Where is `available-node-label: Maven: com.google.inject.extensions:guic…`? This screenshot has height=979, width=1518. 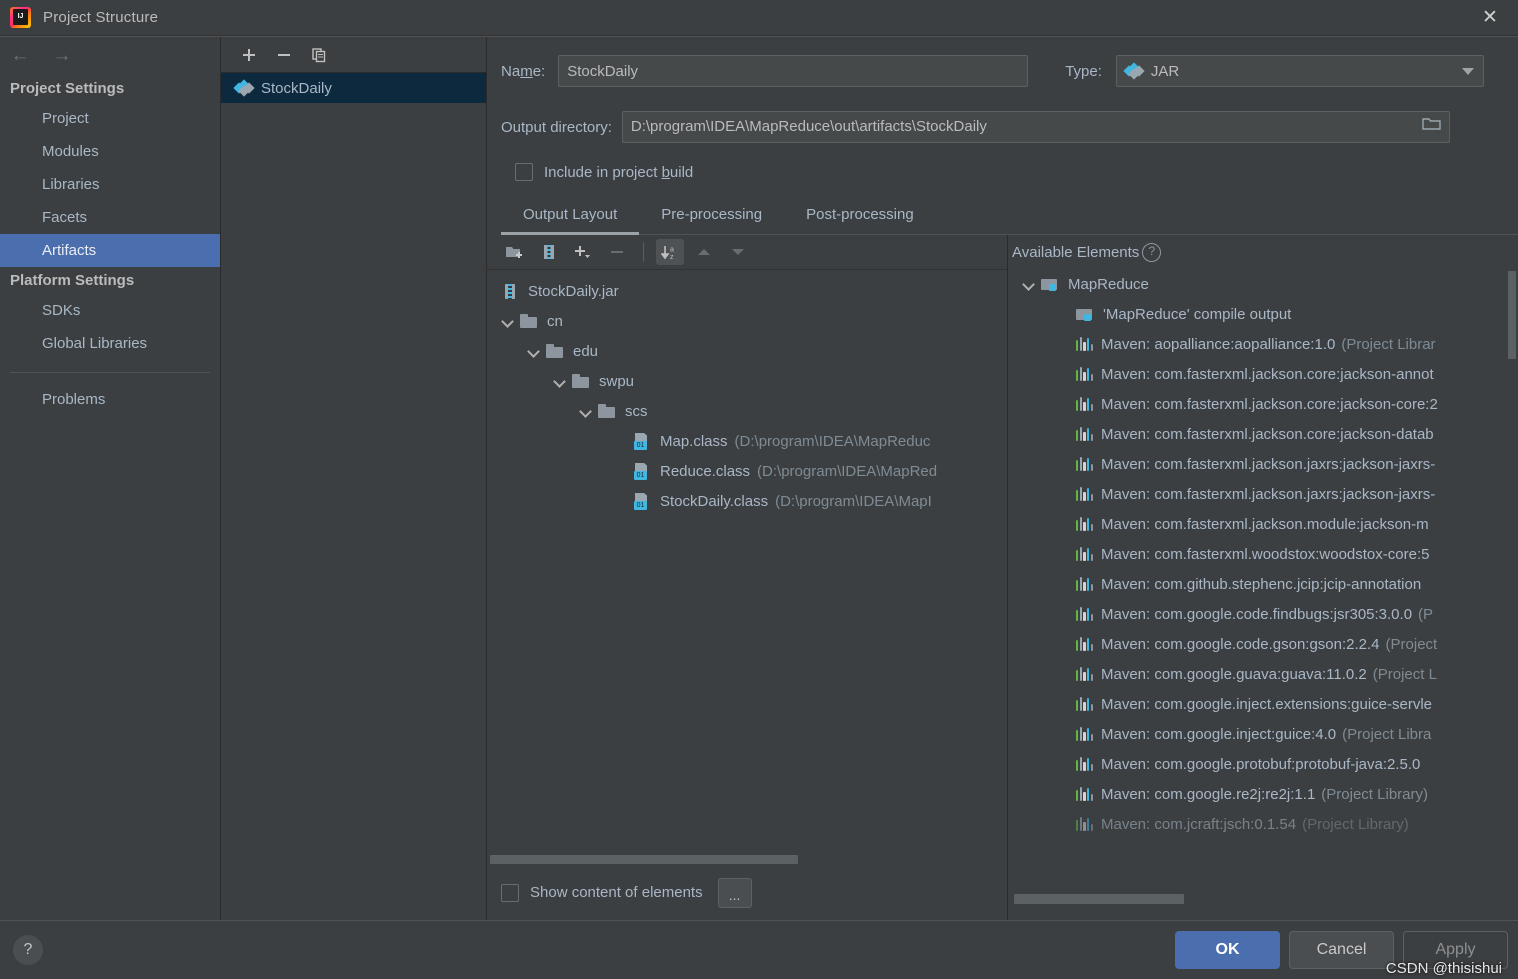
available-node-label: Maven: com.google.inject.extensions:guic… is located at coordinates (1267, 704).